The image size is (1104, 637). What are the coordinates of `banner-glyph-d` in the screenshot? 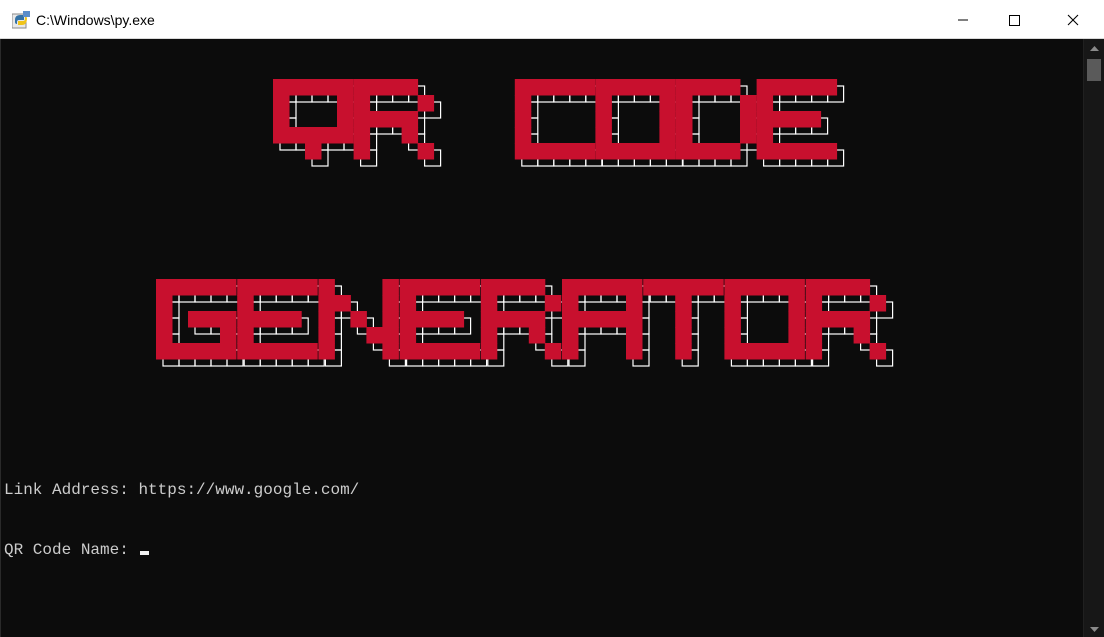 It's located at (716, 119).